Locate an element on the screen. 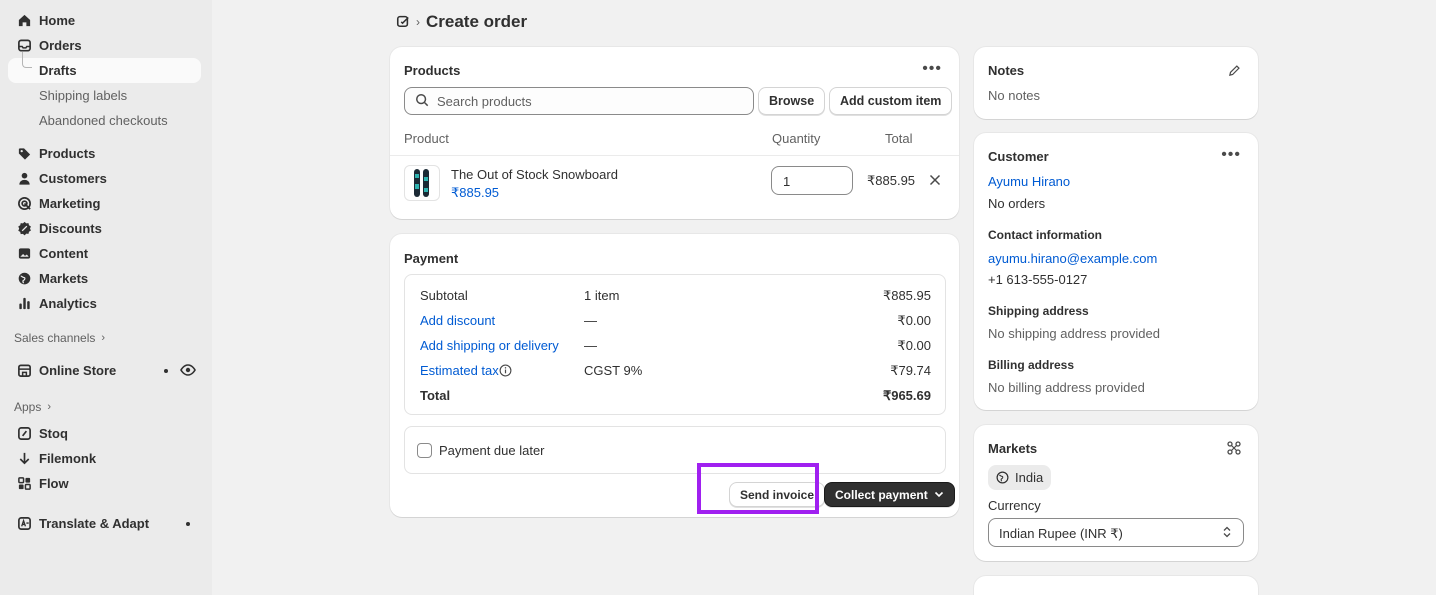  search-icon is located at coordinates (422, 101).